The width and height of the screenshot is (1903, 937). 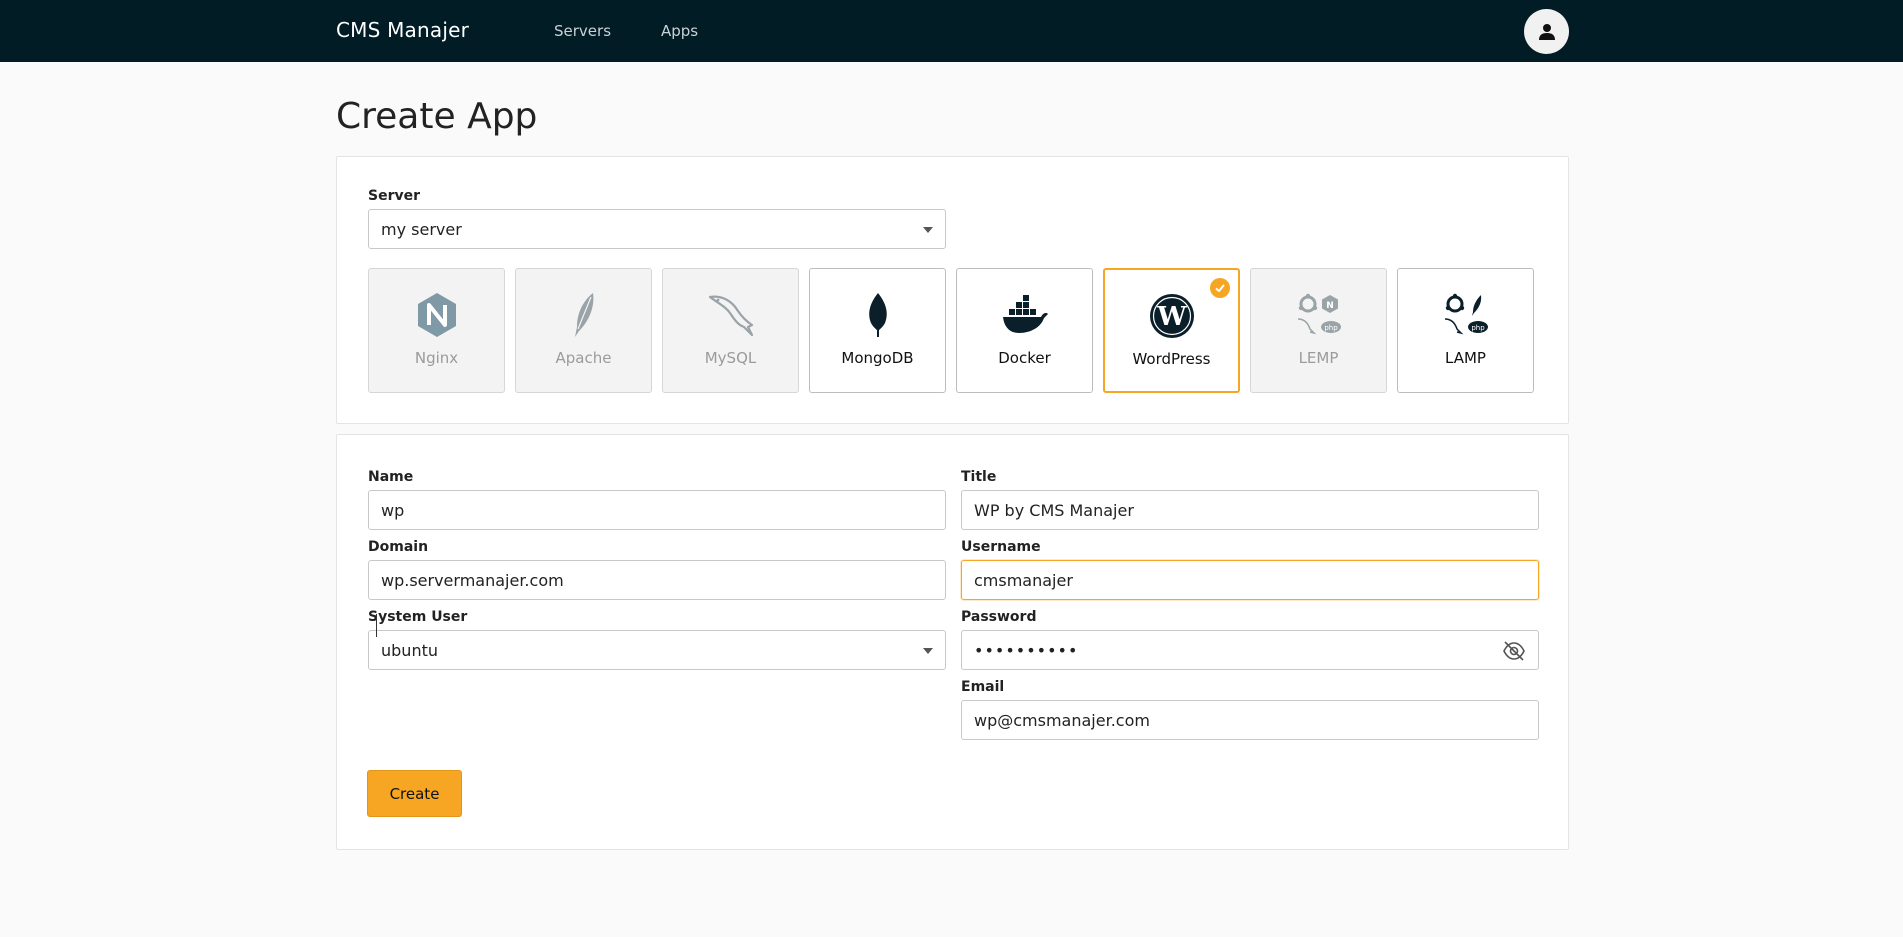 What do you see at coordinates (657, 580) in the screenshot?
I see `domain-input: wp.servermanajer.com` at bounding box center [657, 580].